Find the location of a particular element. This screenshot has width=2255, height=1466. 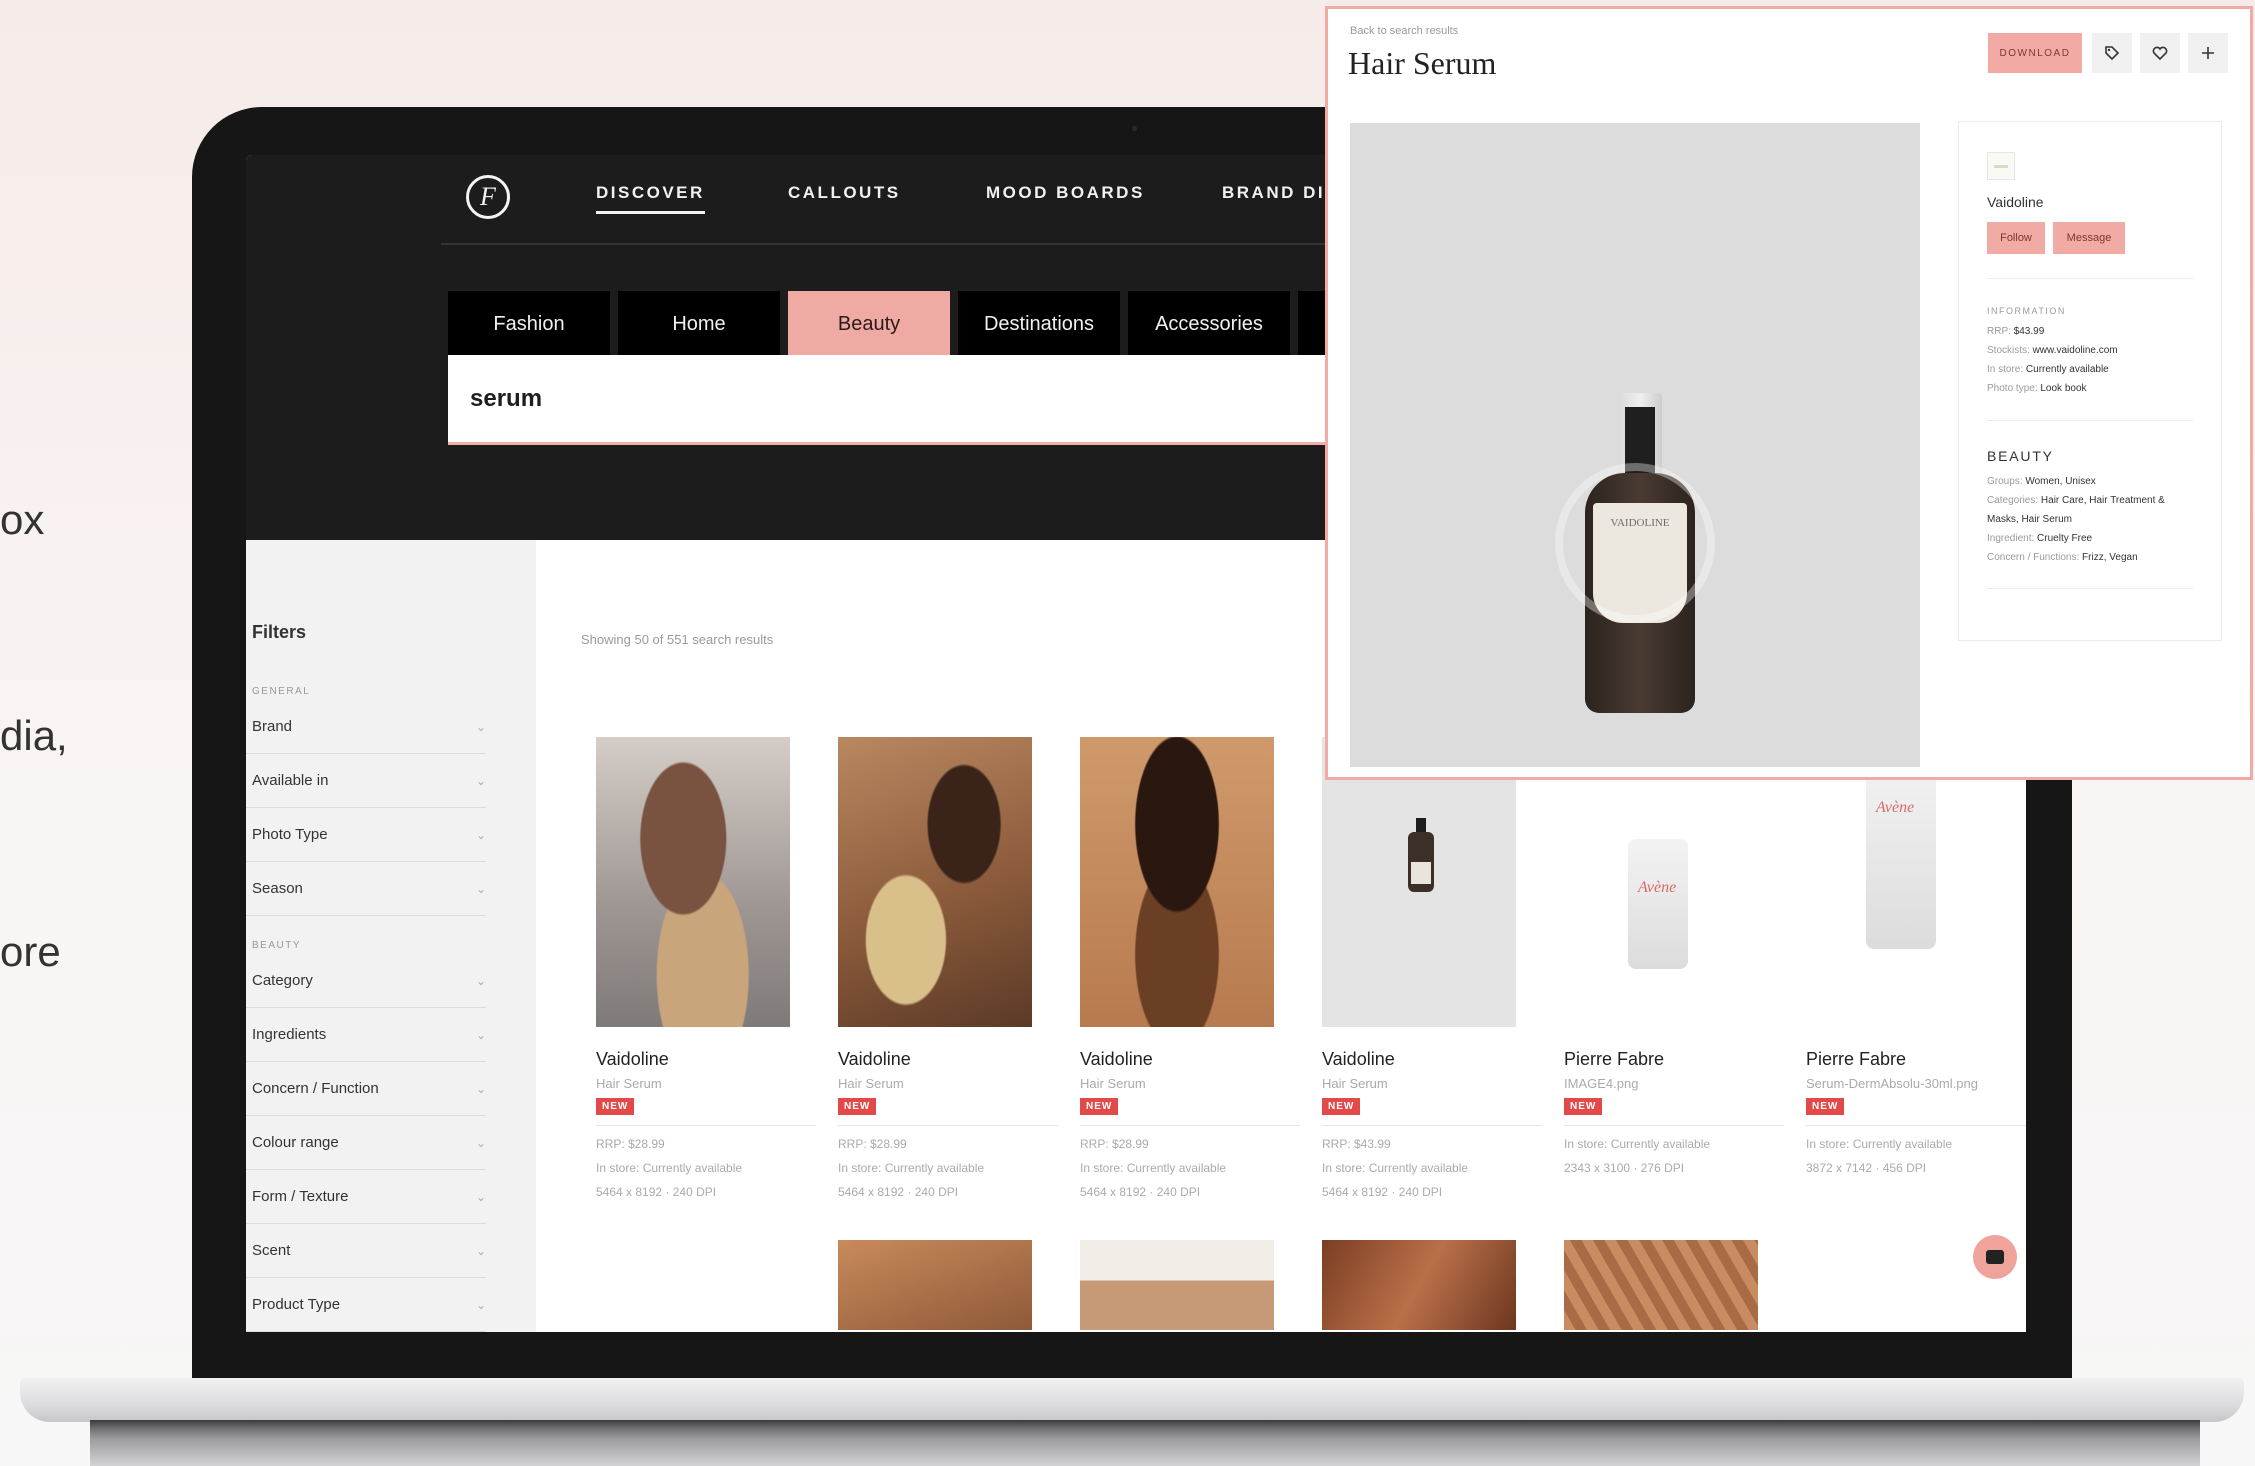

filter-season: Season ⌄ is located at coordinates (366, 889).